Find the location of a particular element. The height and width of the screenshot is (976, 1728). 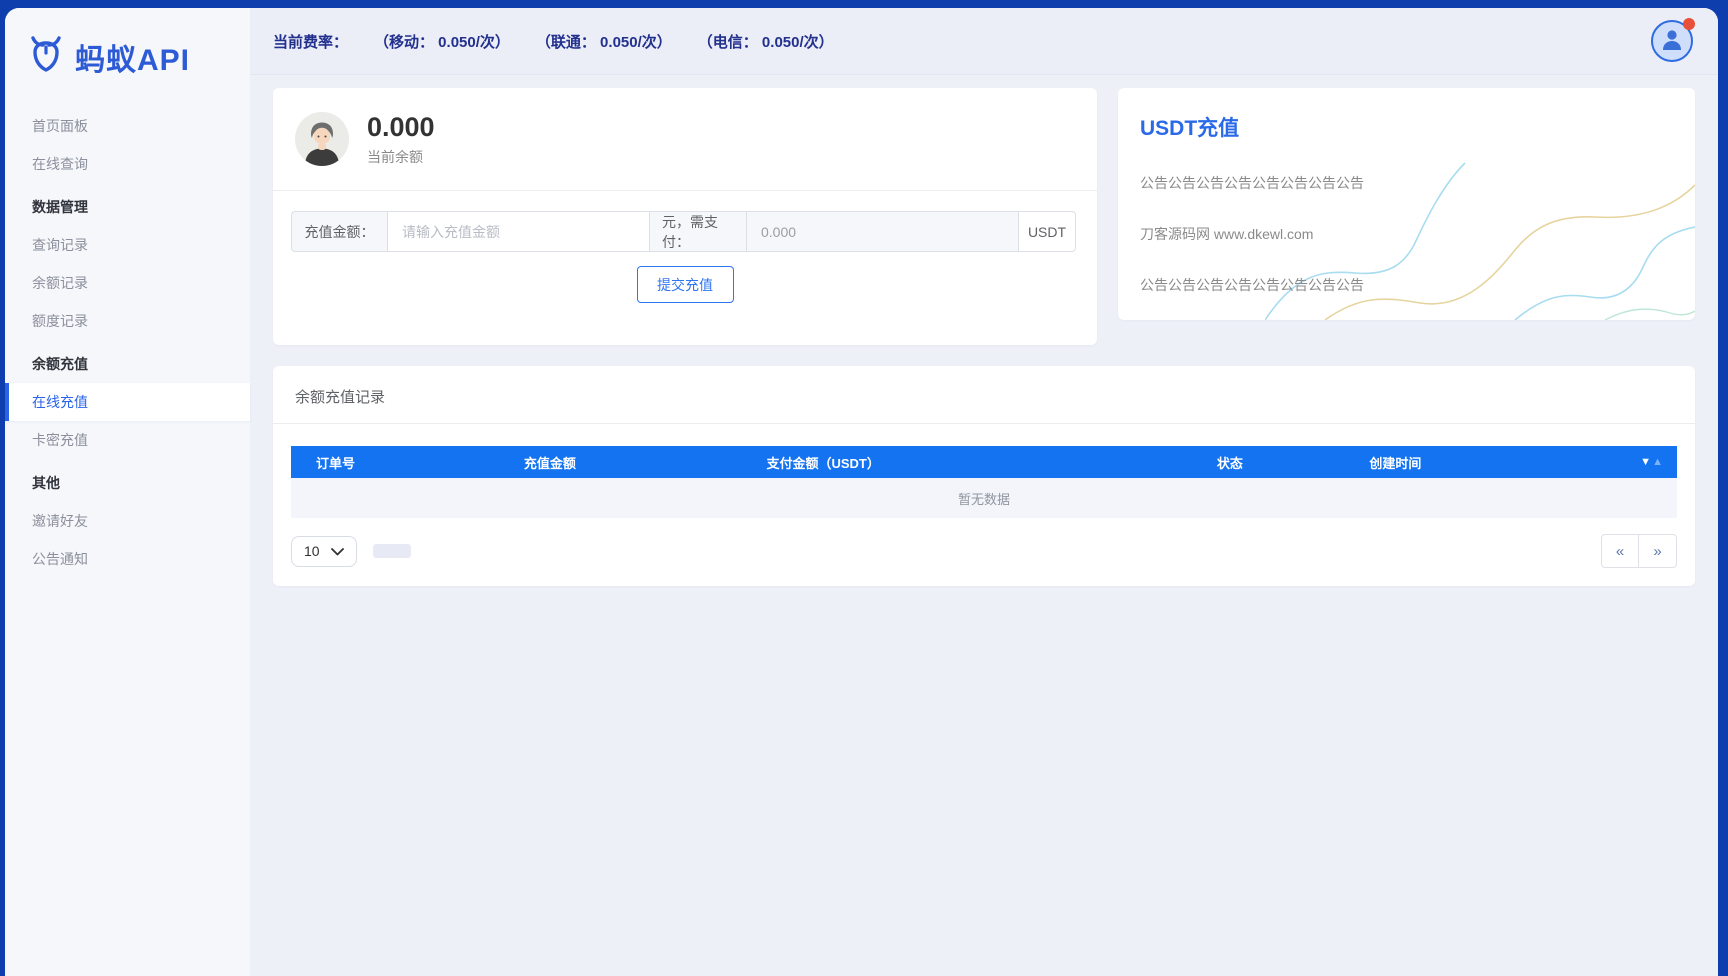

balance-summary: 0.000 当前余额 is located at coordinates (685, 139).